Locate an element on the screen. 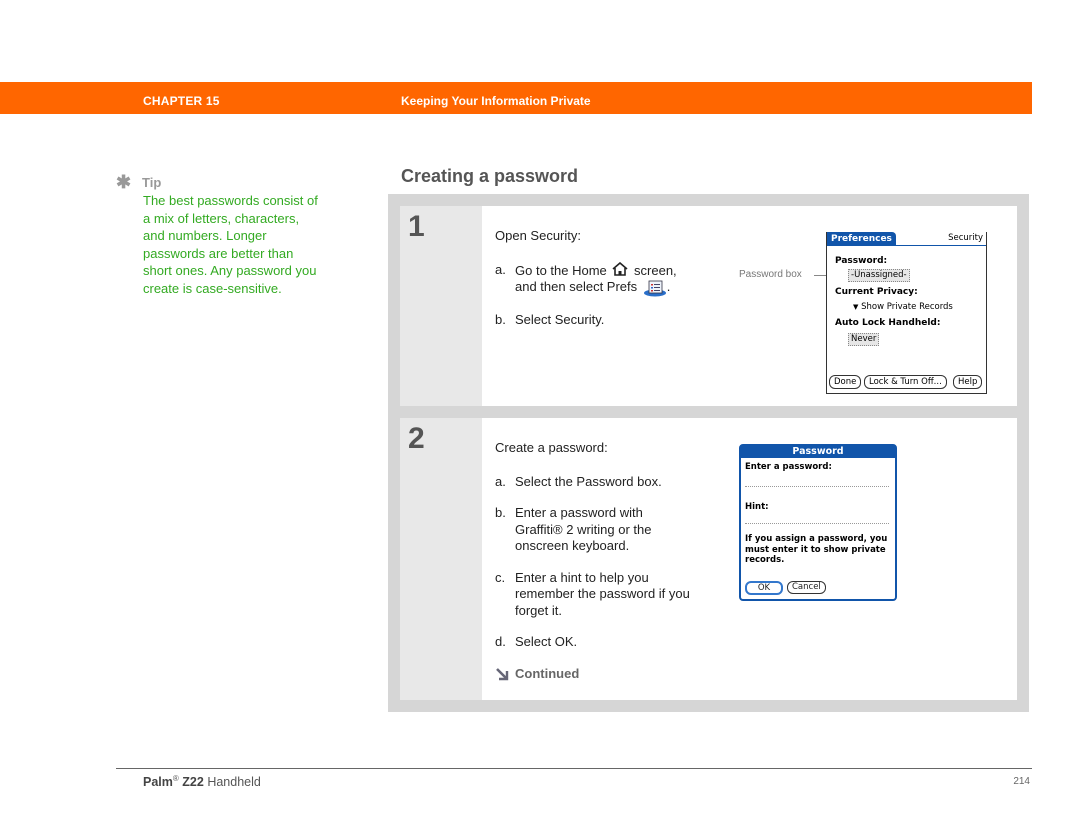  privacy-dropdown: ▼ Show Private Records is located at coordinates (903, 307).